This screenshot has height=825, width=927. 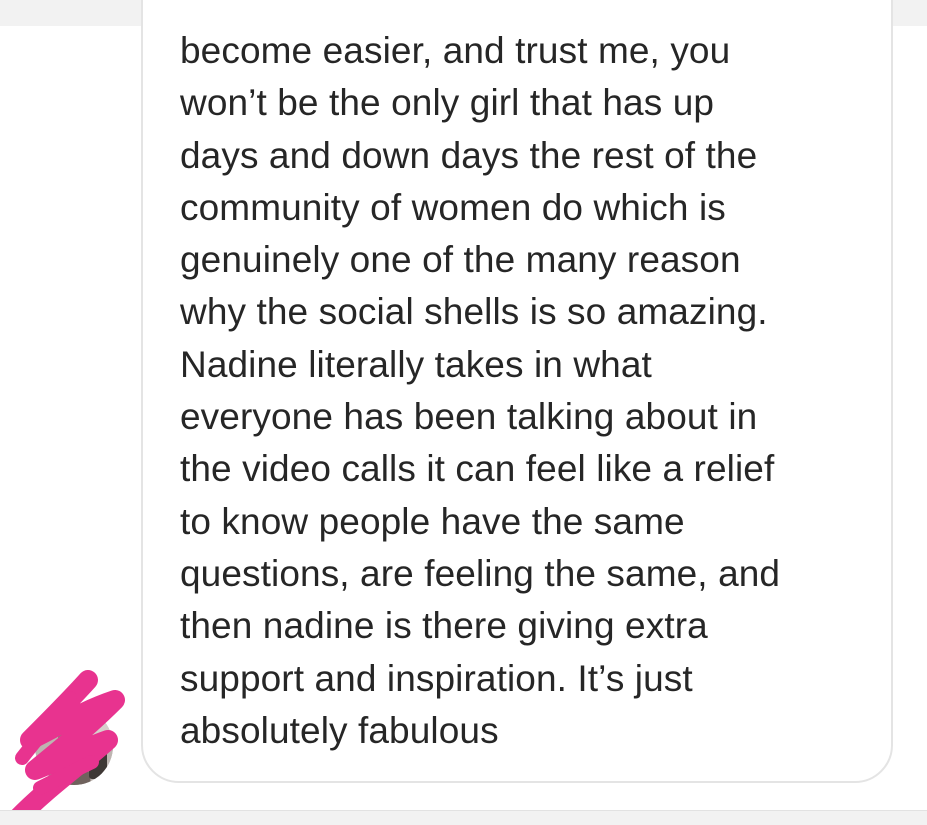 What do you see at coordinates (474, 312) in the screenshot?
I see `message-line: why the social shells is so amazing.` at bounding box center [474, 312].